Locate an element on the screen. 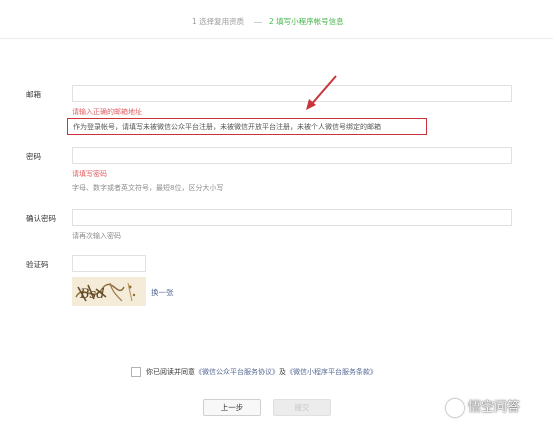 The image size is (553, 426). header-divider is located at coordinates (276, 38).